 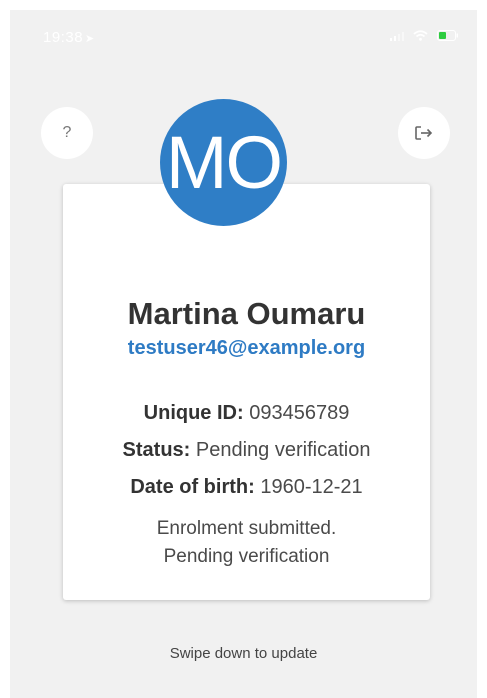 What do you see at coordinates (246, 313) in the screenshot?
I see `user-name: Martina Oumaru` at bounding box center [246, 313].